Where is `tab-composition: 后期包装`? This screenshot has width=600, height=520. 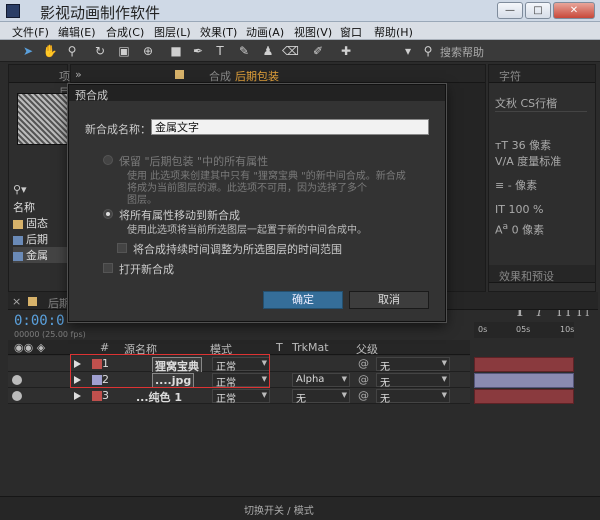
tab-composition: 后期包装 is located at coordinates (257, 76).